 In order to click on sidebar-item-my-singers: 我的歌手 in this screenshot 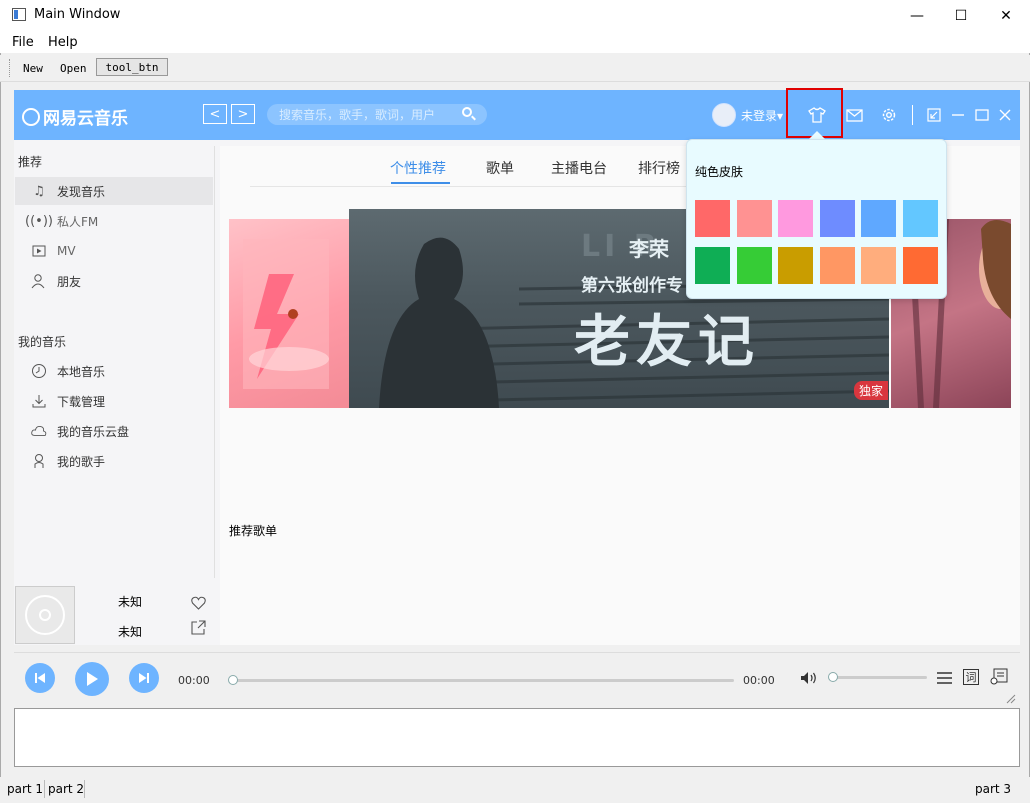, I will do `click(114, 461)`.